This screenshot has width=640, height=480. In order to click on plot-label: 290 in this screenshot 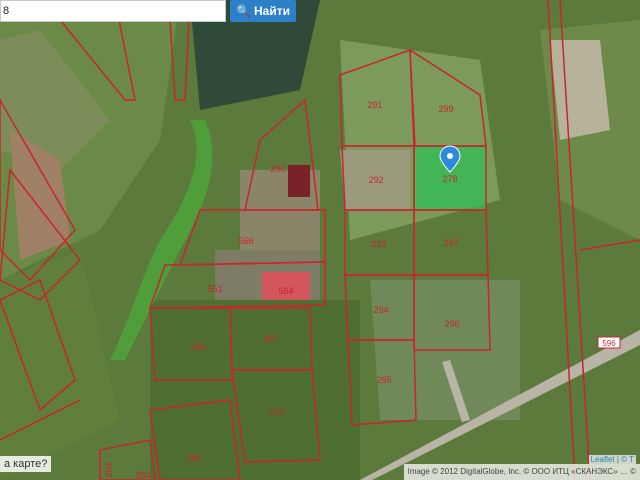, I will do `click(277, 169)`.